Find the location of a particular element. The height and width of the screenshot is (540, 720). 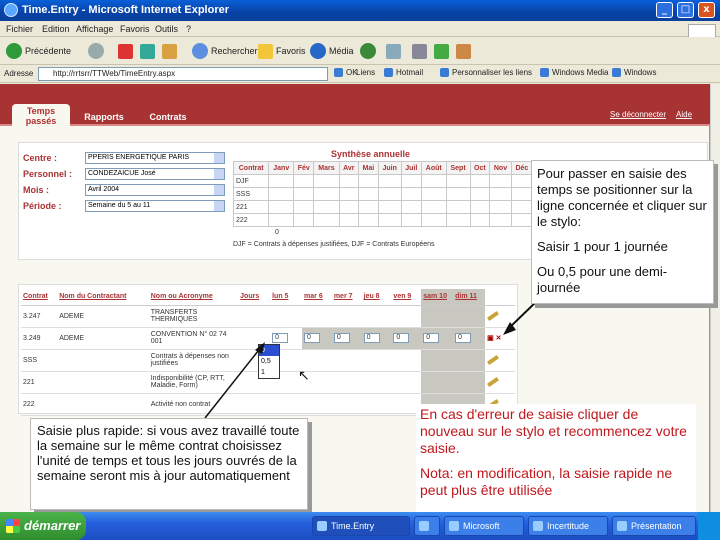

menu-file: Fichier is located at coordinates (19, 29).